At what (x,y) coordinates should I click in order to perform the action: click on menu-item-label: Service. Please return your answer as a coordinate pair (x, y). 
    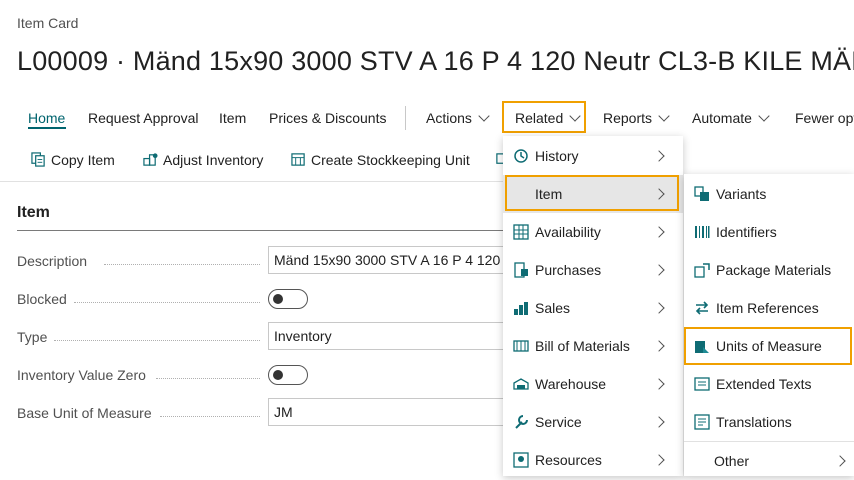
    Looking at the image, I should click on (558, 422).